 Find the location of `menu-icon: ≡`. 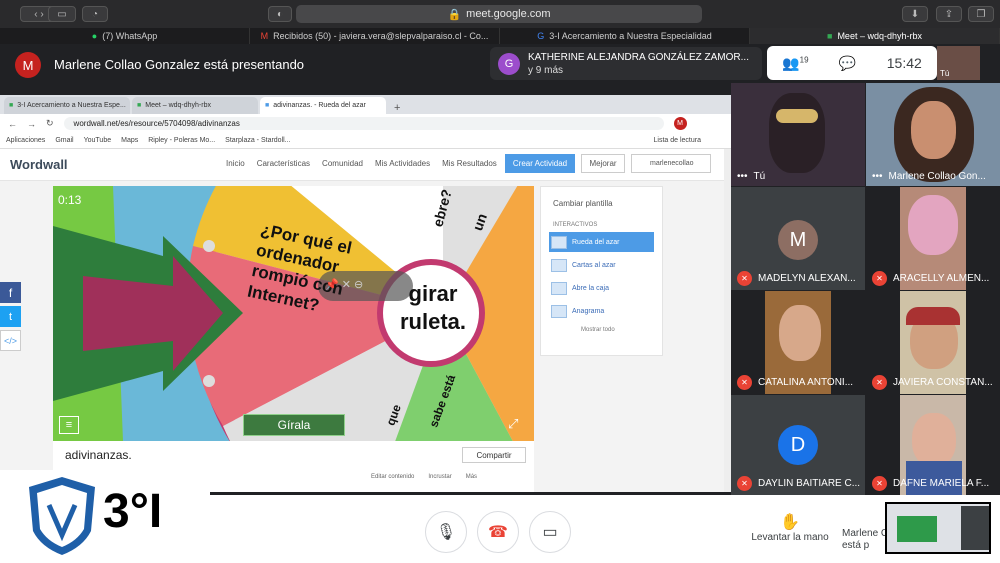

menu-icon: ≡ is located at coordinates (69, 425).